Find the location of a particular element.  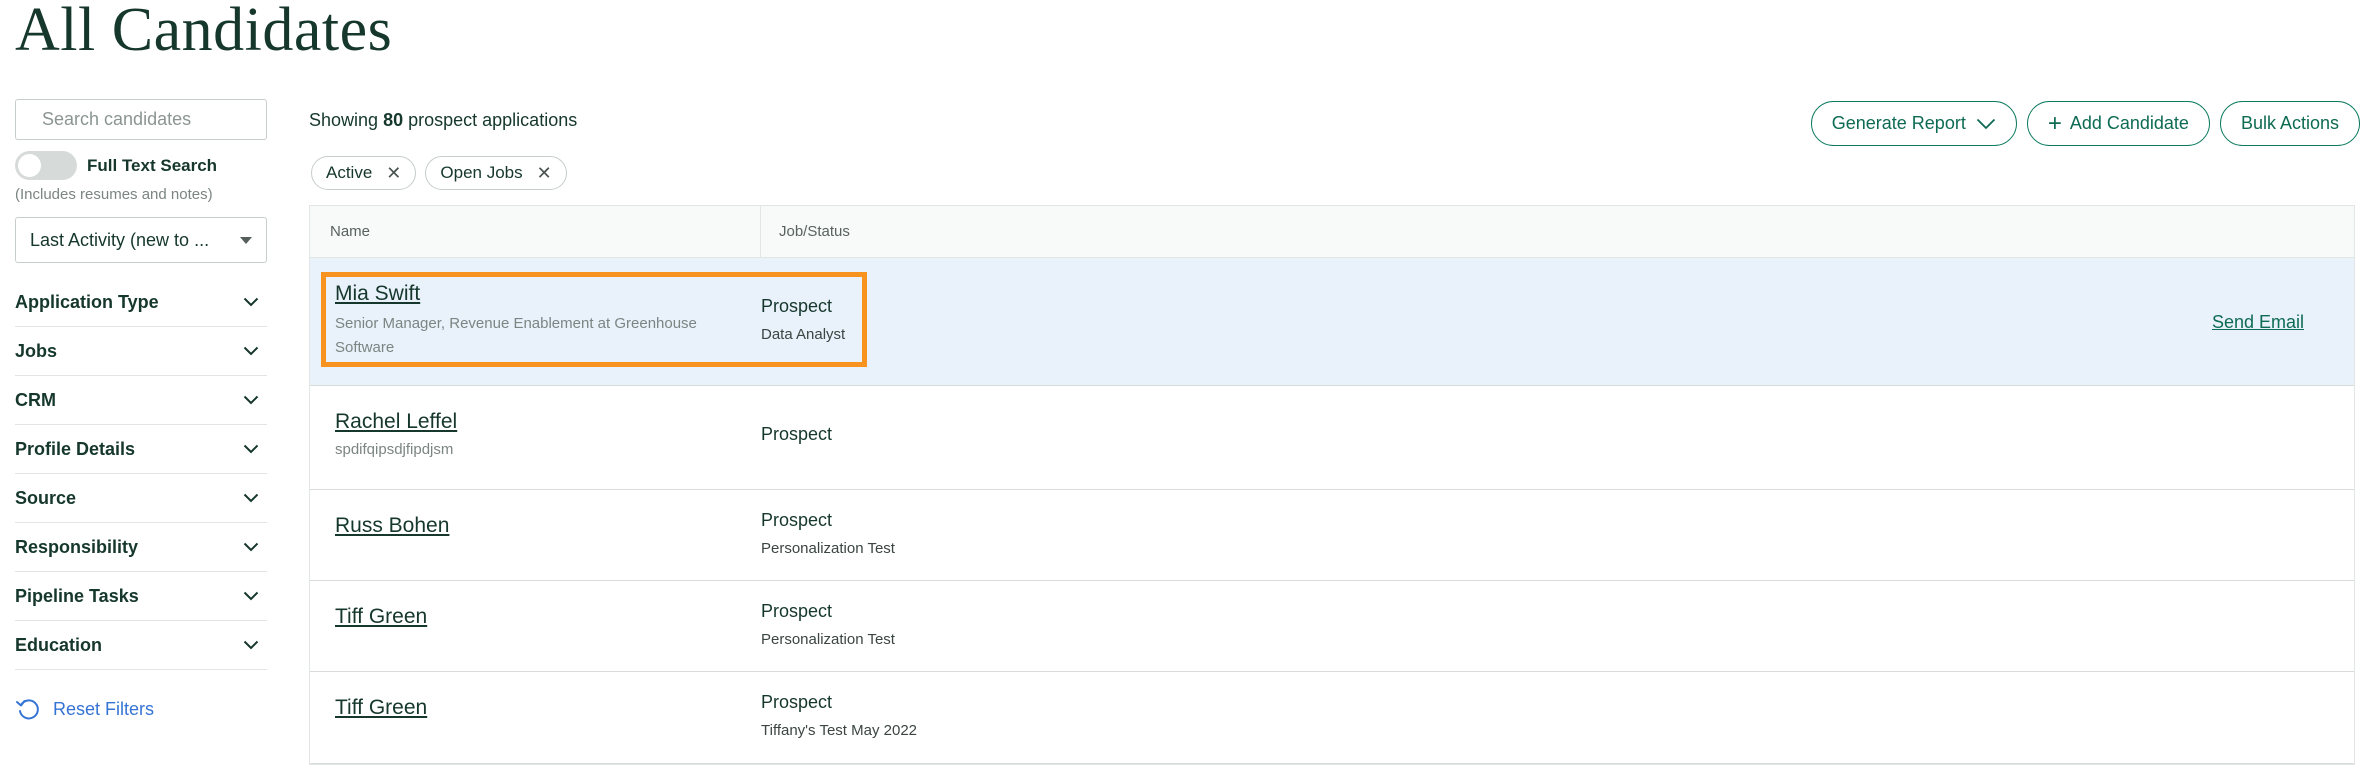

active-filter-chips: Active ✕ Open Jobs ✕ is located at coordinates (443, 173).